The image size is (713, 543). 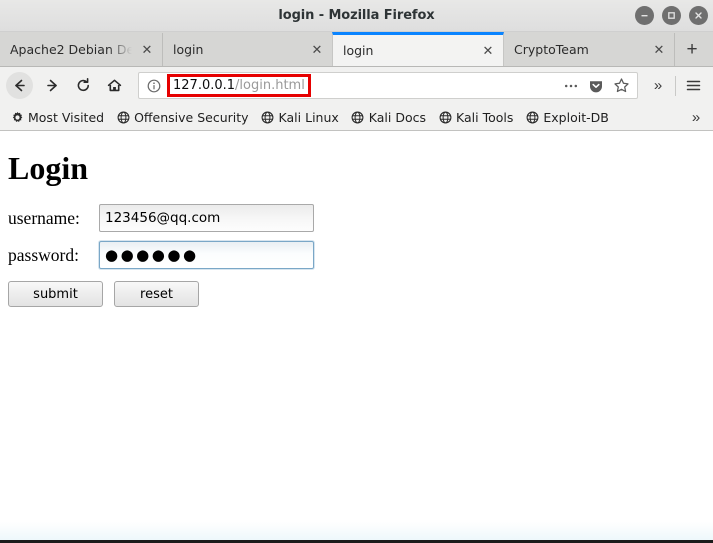 I want to click on new-tab-button: +, so click(x=691, y=49).